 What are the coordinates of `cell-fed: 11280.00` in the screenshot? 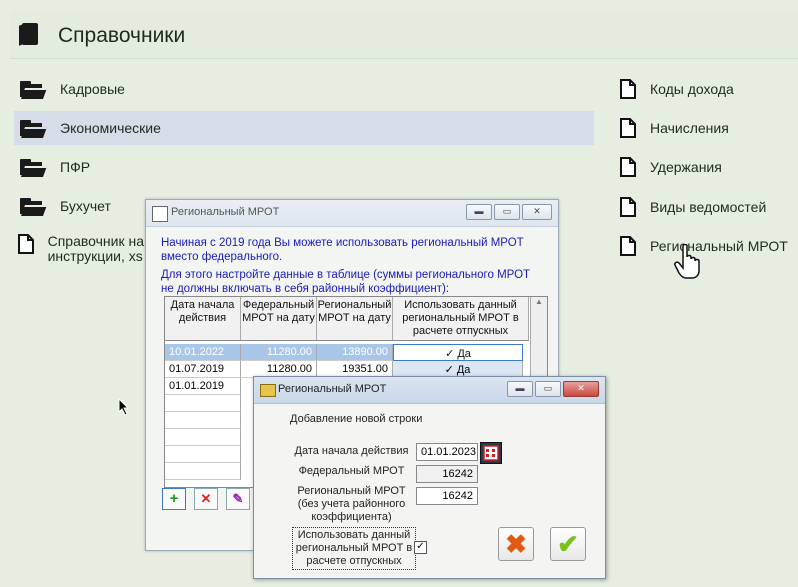 It's located at (279, 352).